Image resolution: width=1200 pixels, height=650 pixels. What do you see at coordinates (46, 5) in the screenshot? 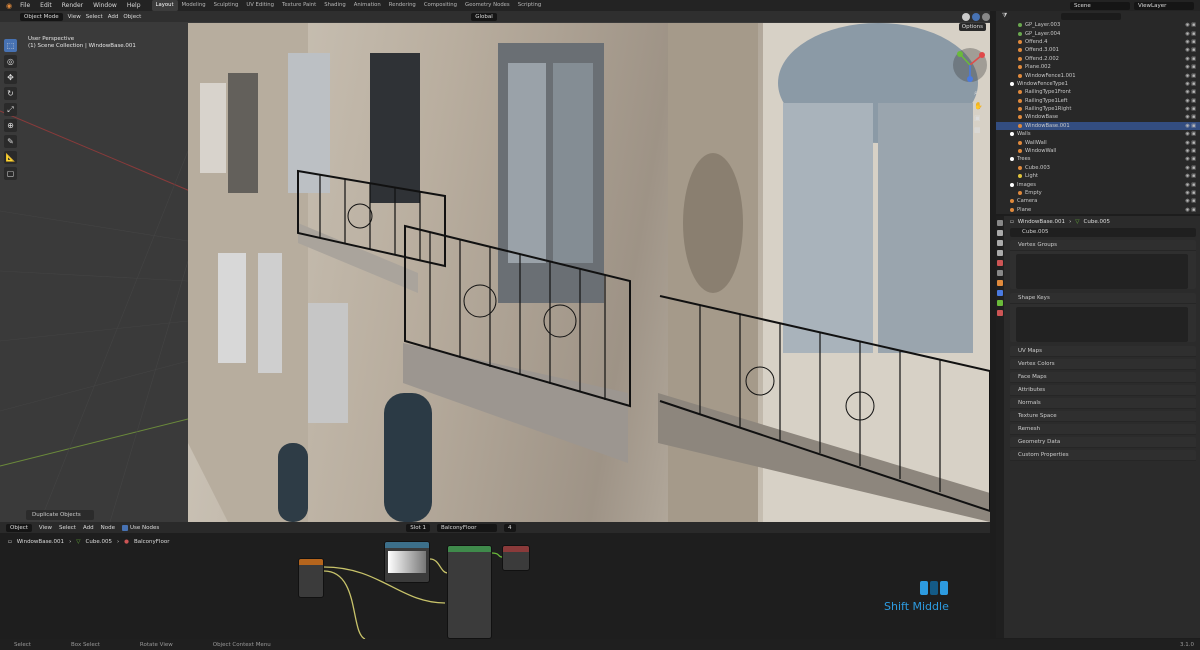
I see `menu-edit: Edit` at bounding box center [46, 5].